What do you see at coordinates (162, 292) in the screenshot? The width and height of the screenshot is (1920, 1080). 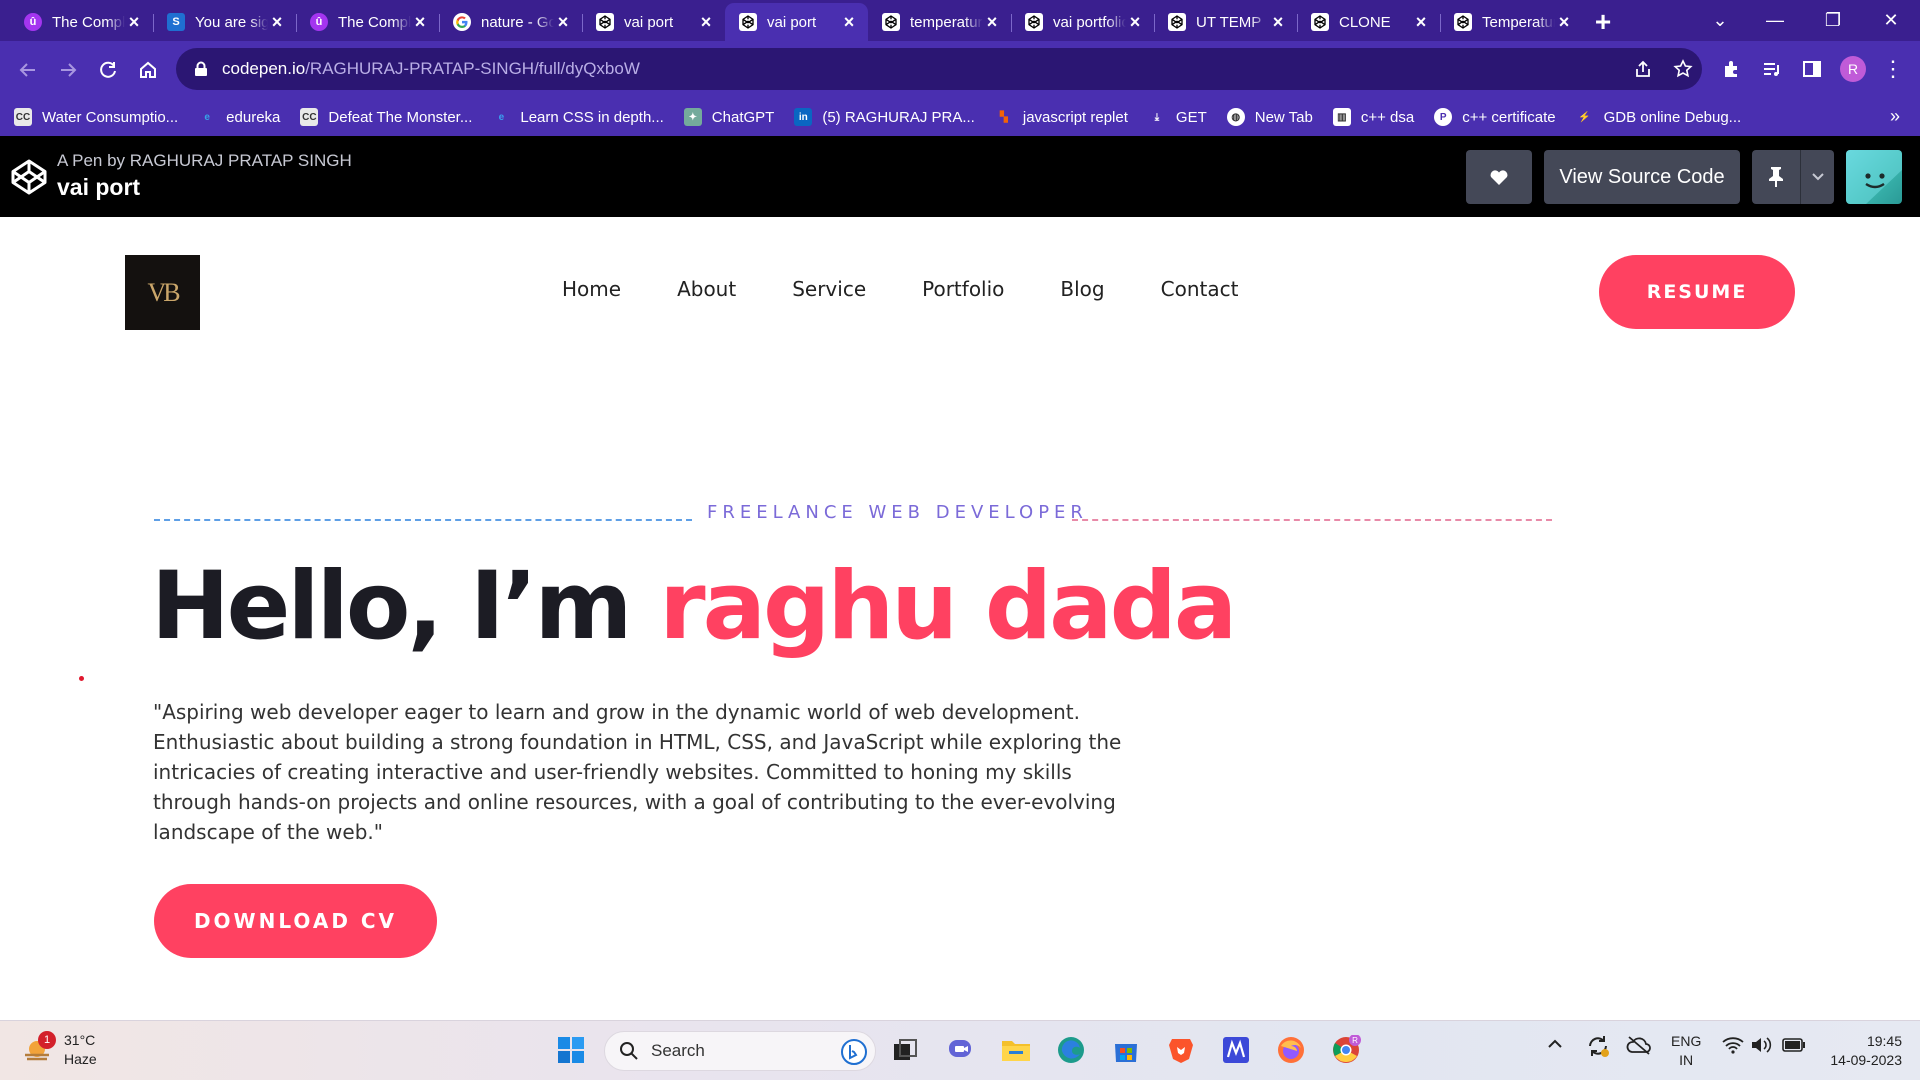 I see `site-logo: VB` at bounding box center [162, 292].